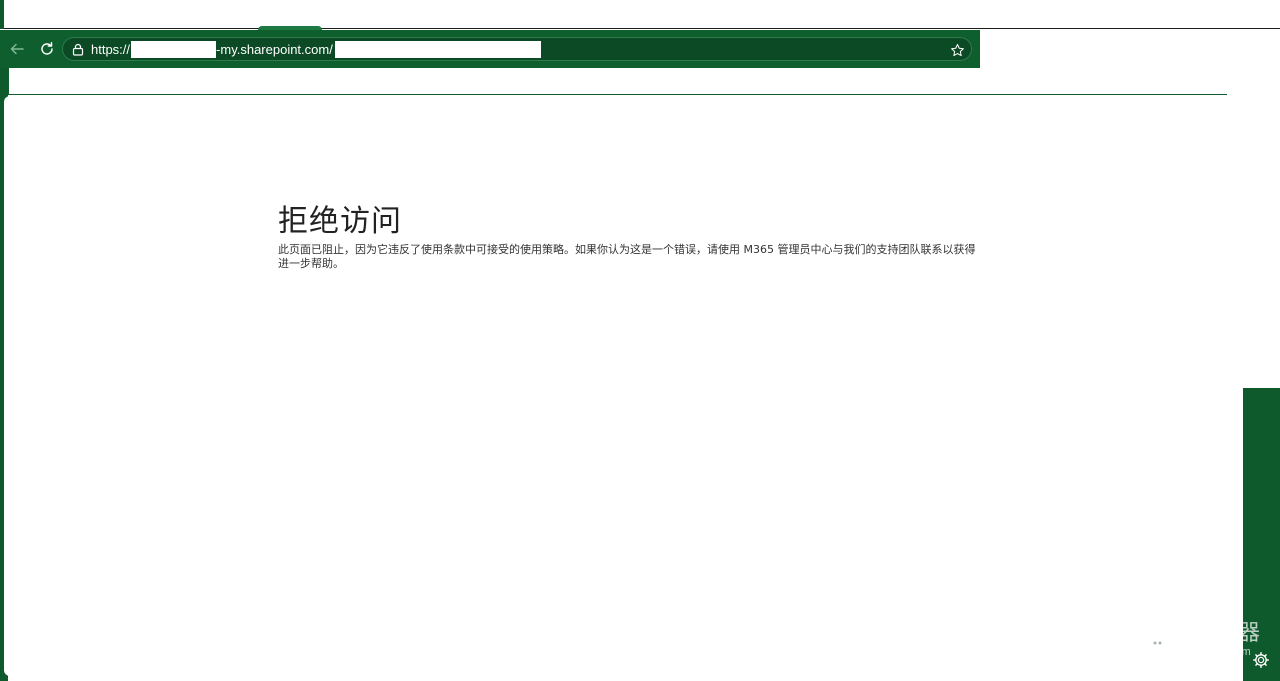 The image size is (1280, 681). Describe the element at coordinates (174, 49) in the screenshot. I see `redacted-url-segment` at that location.